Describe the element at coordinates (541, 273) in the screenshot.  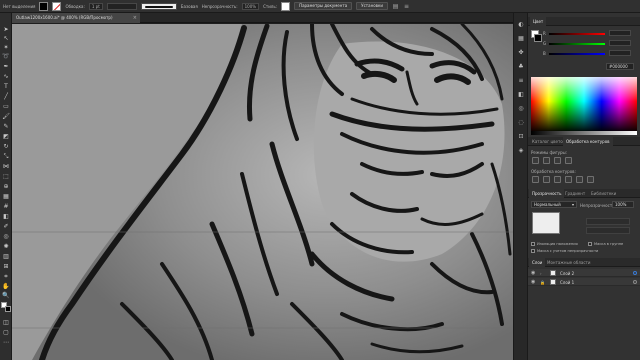
I see `expand-arrow-icon: ›` at that location.